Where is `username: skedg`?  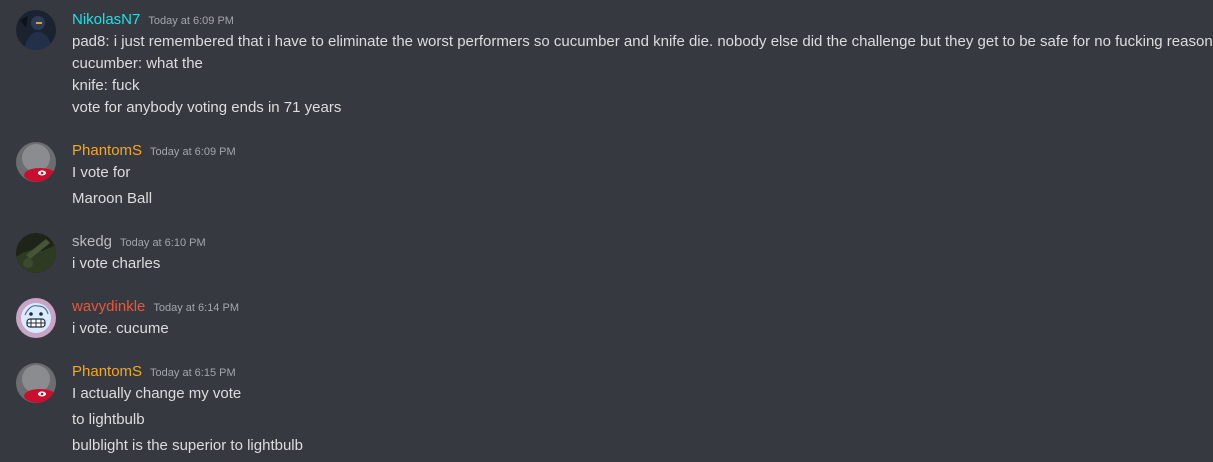 username: skedg is located at coordinates (92, 241).